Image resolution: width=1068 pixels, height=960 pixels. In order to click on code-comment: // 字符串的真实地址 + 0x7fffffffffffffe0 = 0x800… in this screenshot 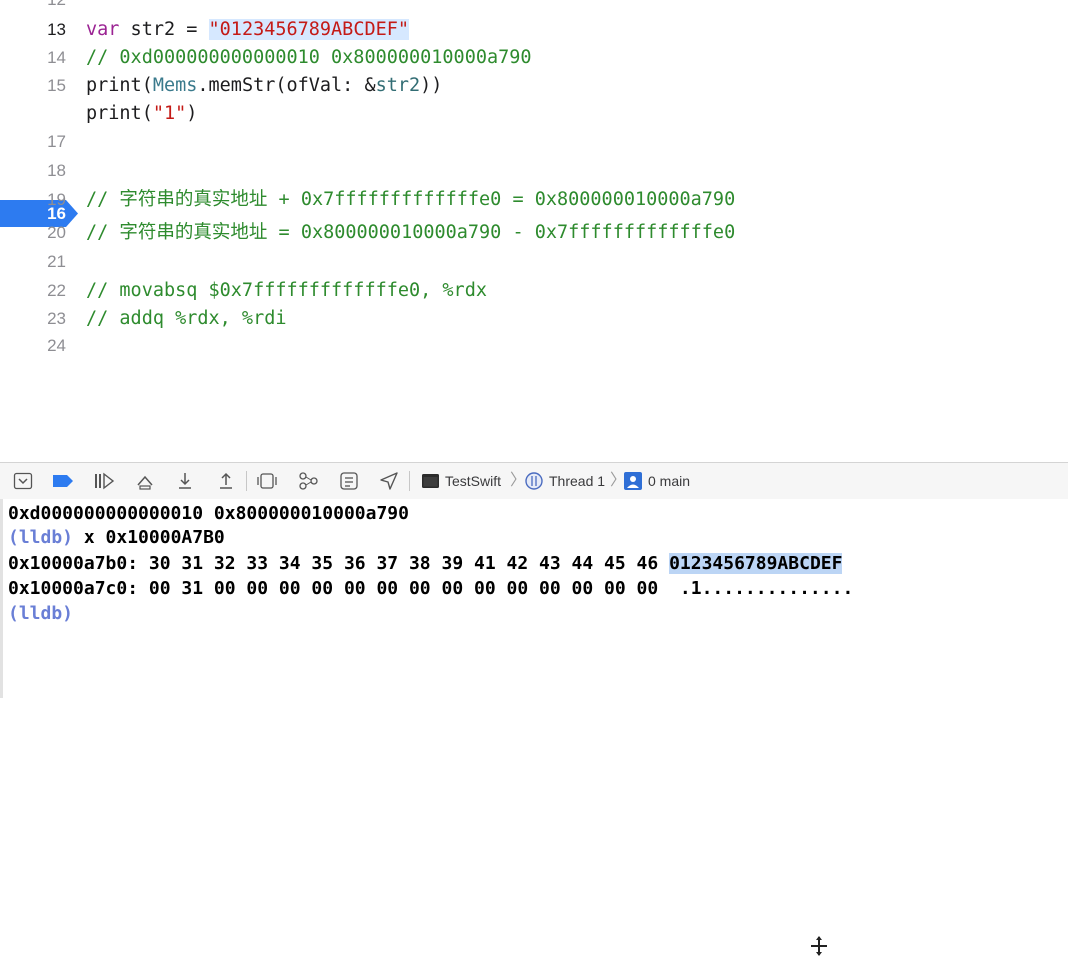, I will do `click(411, 199)`.